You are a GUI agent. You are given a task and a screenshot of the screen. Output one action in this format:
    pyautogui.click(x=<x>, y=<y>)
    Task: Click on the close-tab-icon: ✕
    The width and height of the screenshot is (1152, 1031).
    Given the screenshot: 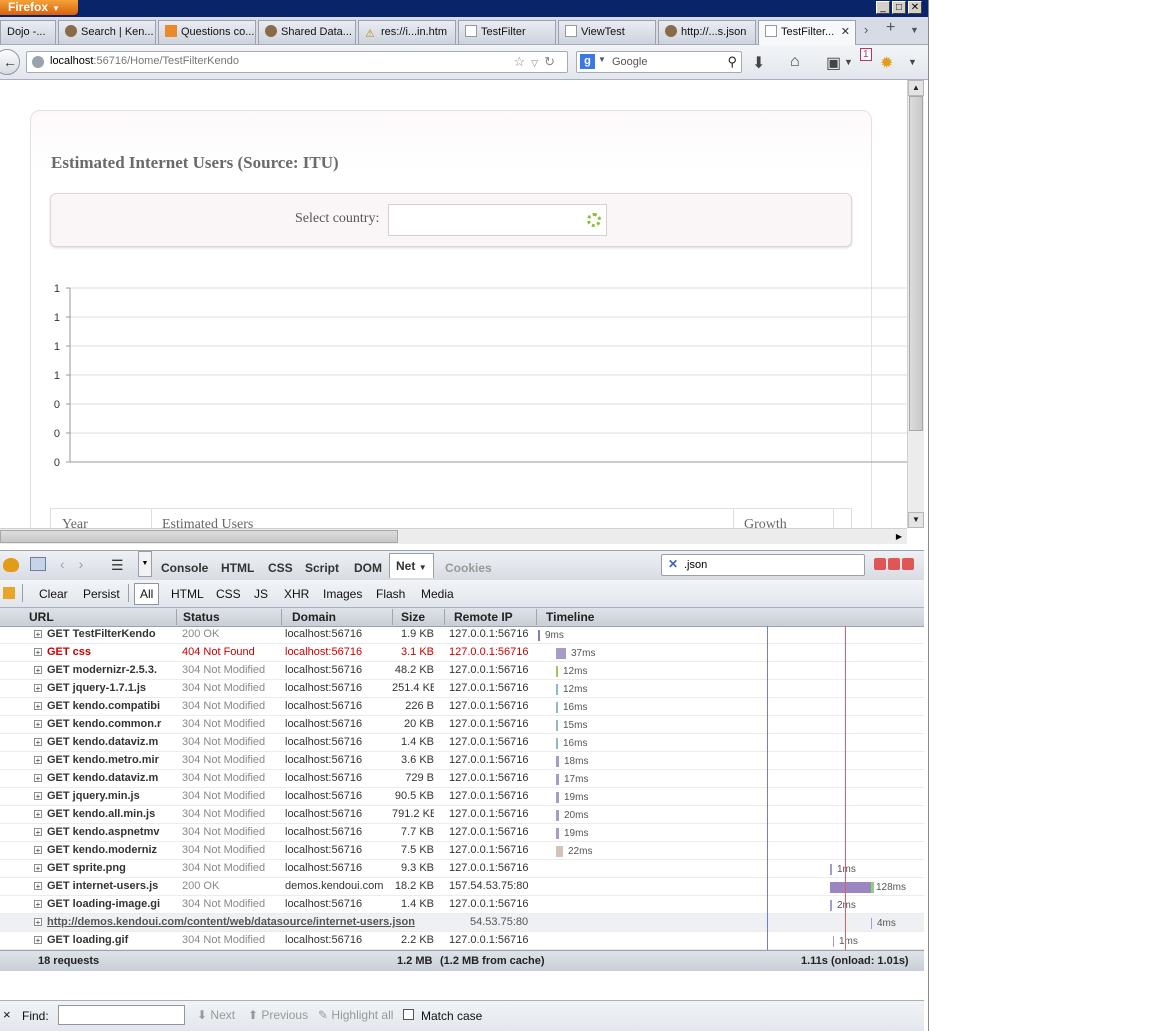 What is the action you would take?
    pyautogui.click(x=845, y=32)
    